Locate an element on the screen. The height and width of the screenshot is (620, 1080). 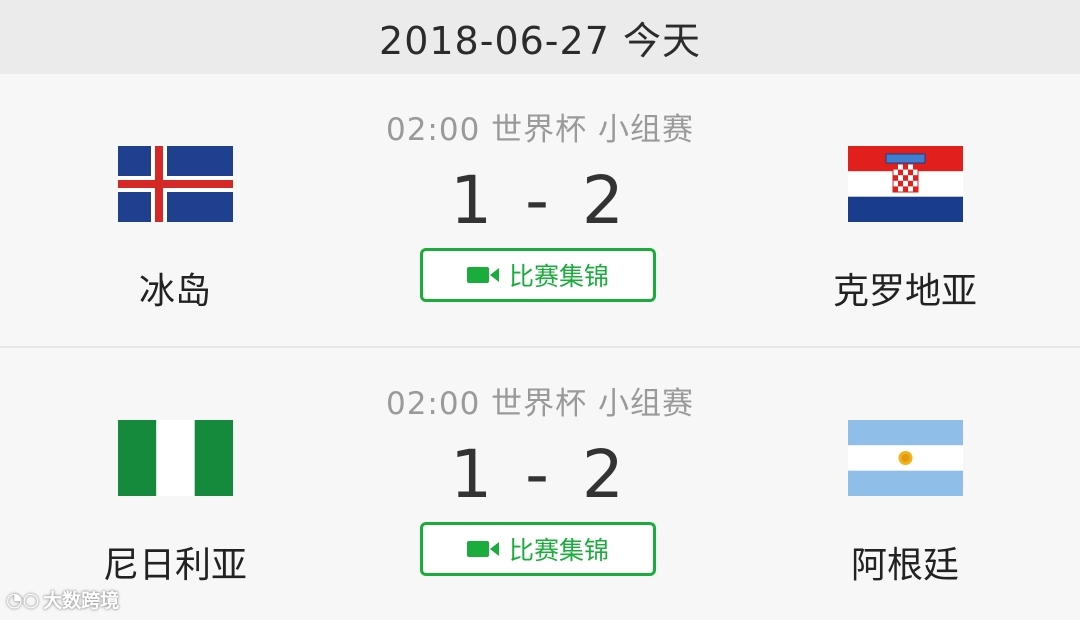
away-team: 阿根廷 is located at coordinates (905, 483).